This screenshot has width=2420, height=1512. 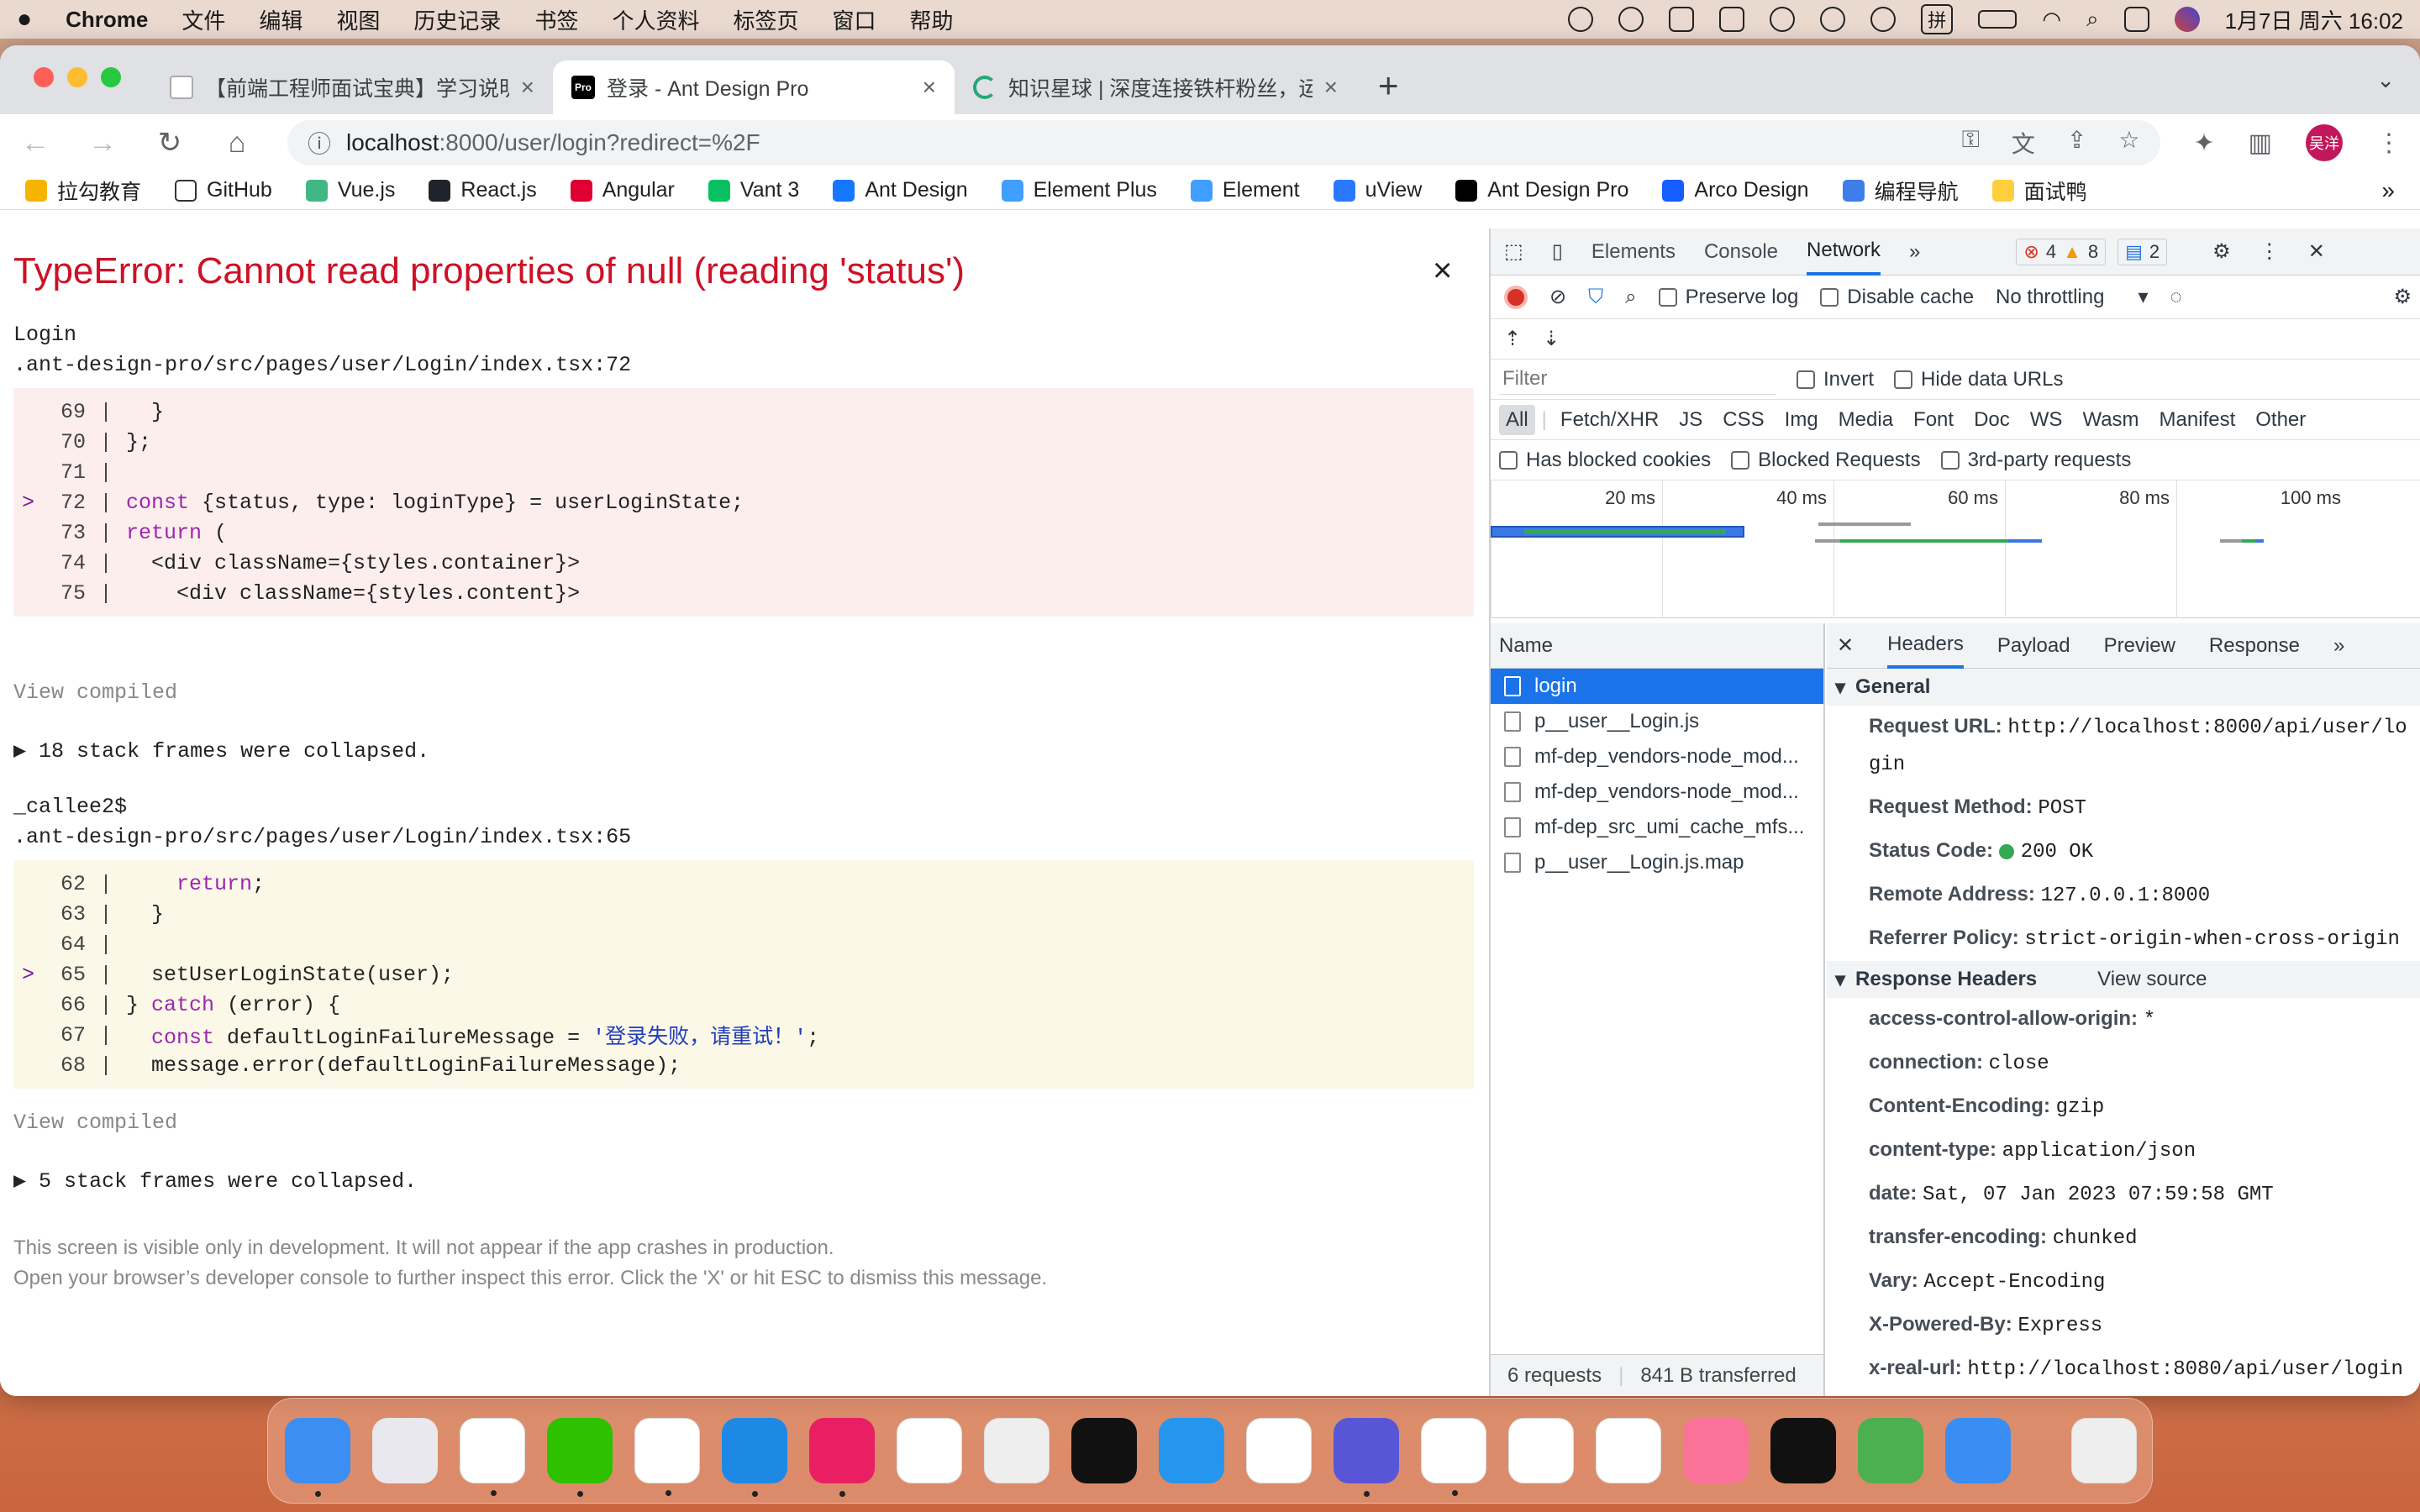 What do you see at coordinates (2072, 297) in the screenshot?
I see `throttling-select: No throttling ▾` at bounding box center [2072, 297].